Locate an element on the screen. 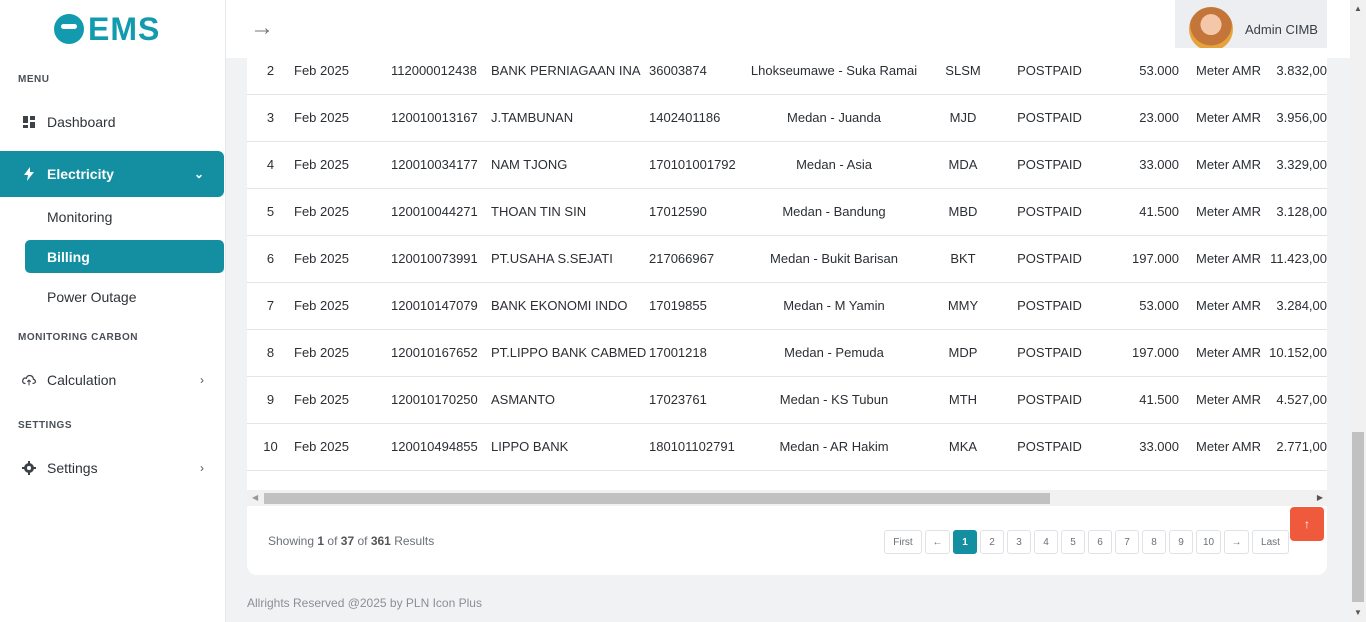 The height and width of the screenshot is (622, 1366). scroll-up-icon: ▲ is located at coordinates (1358, 8).